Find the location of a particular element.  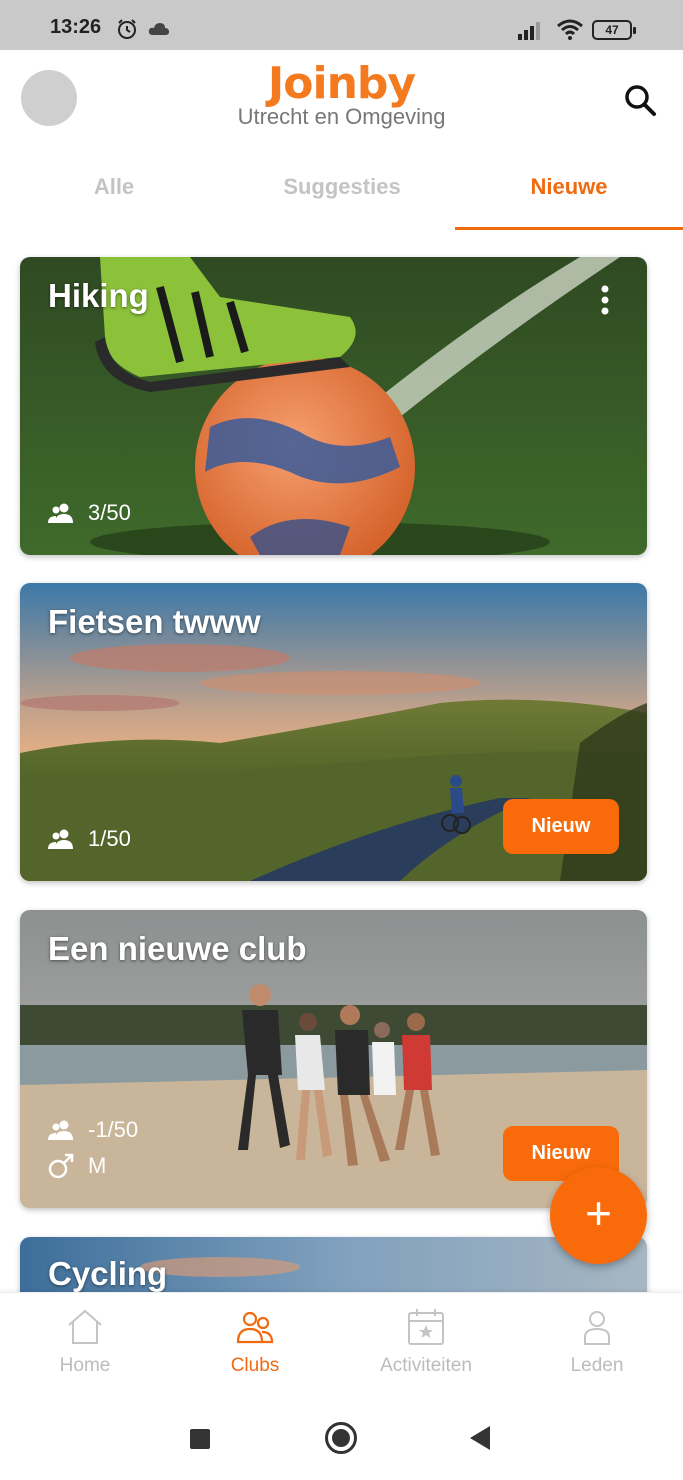

bottom-navigation: Home Clubs Activiteiten Leden is located at coordinates (341, 1345).